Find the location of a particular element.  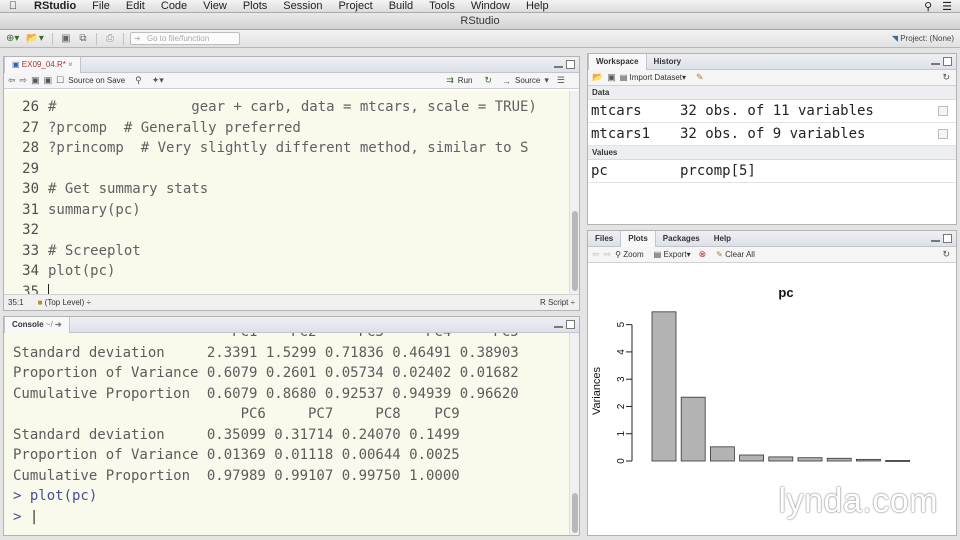

menu-tools: Tools is located at coordinates (442, 6).